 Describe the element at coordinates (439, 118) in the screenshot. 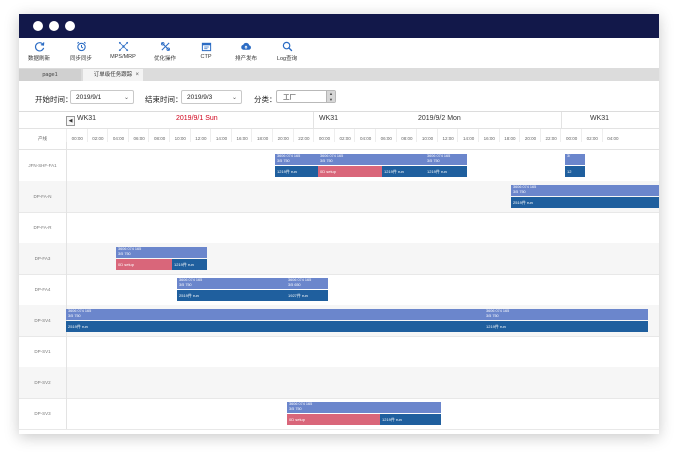

I see `day-label: 2019/9/2 Mon` at that location.